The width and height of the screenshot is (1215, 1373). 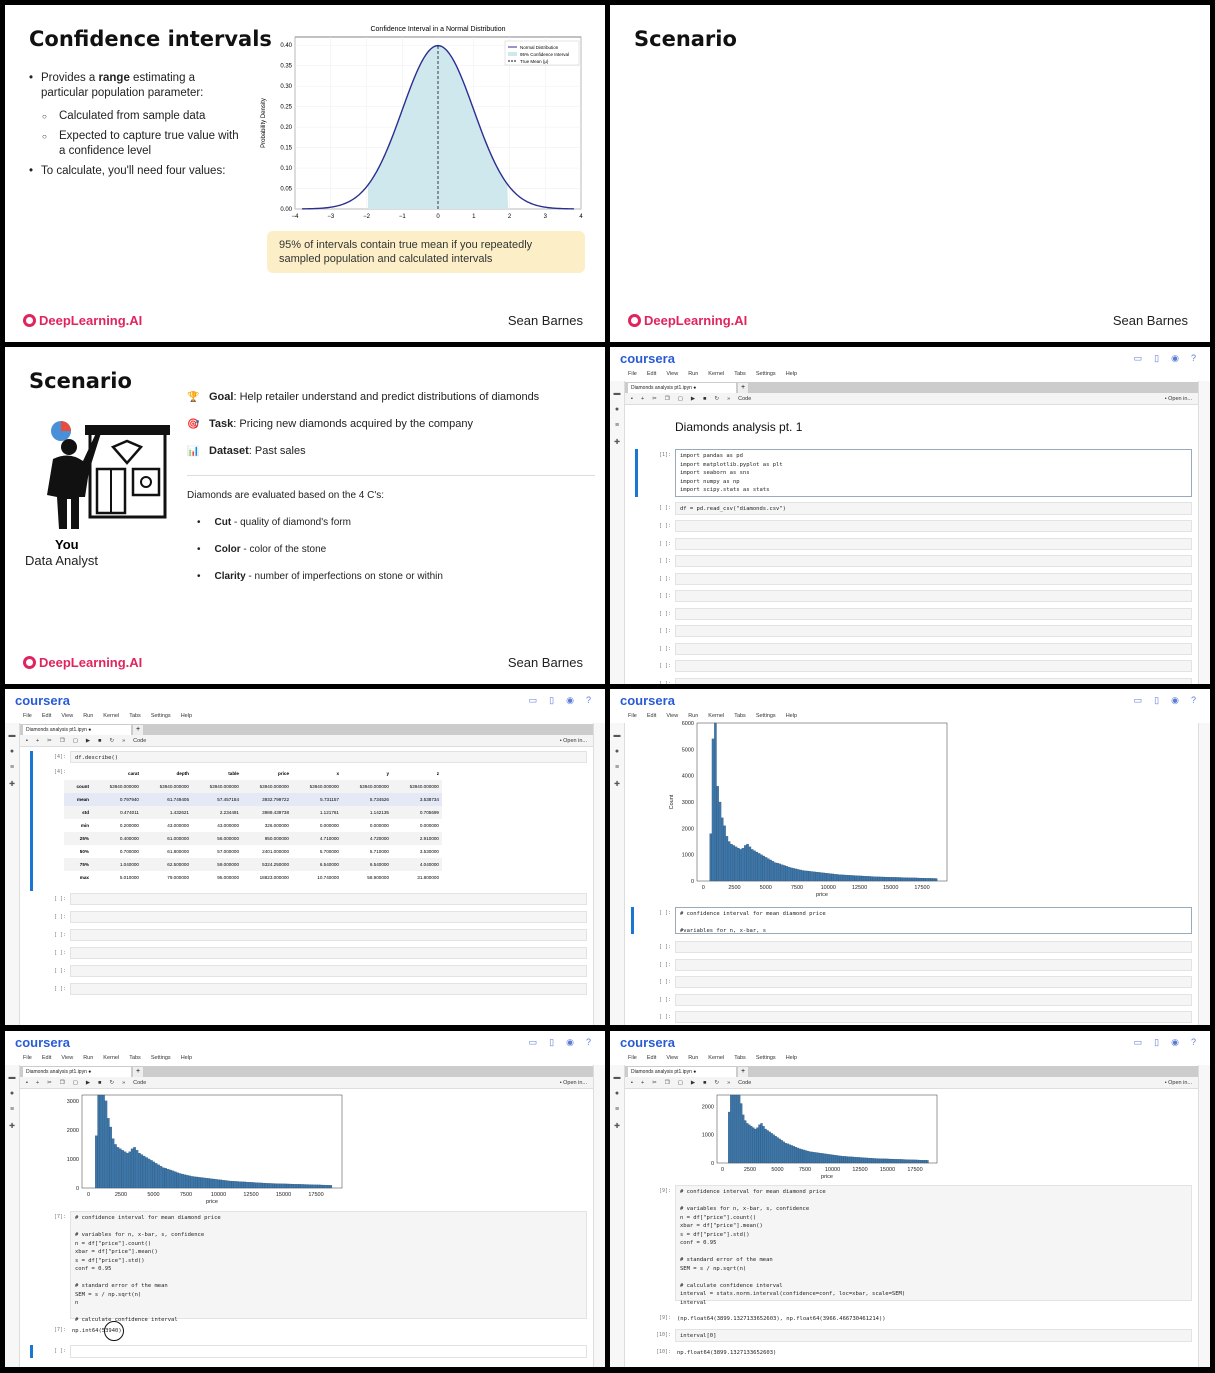 I want to click on menu-item-tabs: Tabs, so click(x=135, y=1058).